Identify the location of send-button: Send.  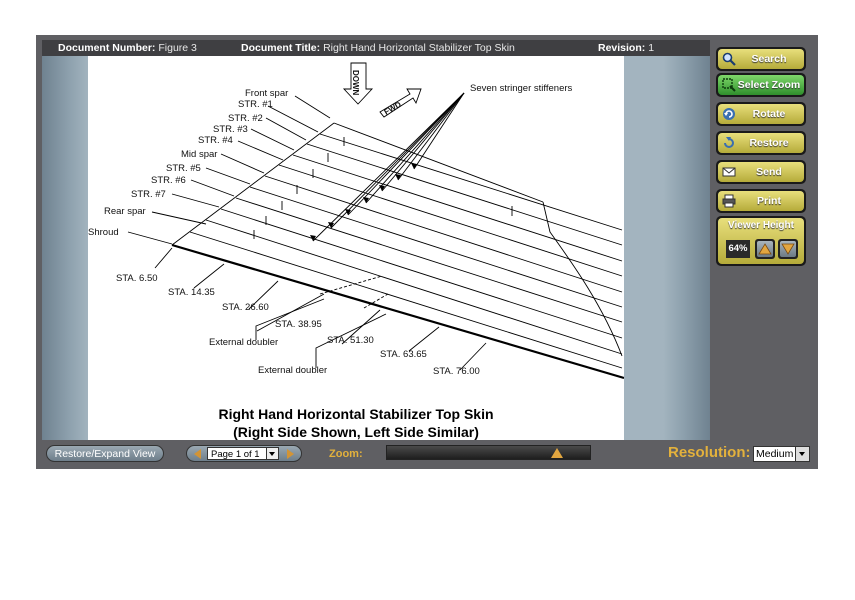
(761, 172).